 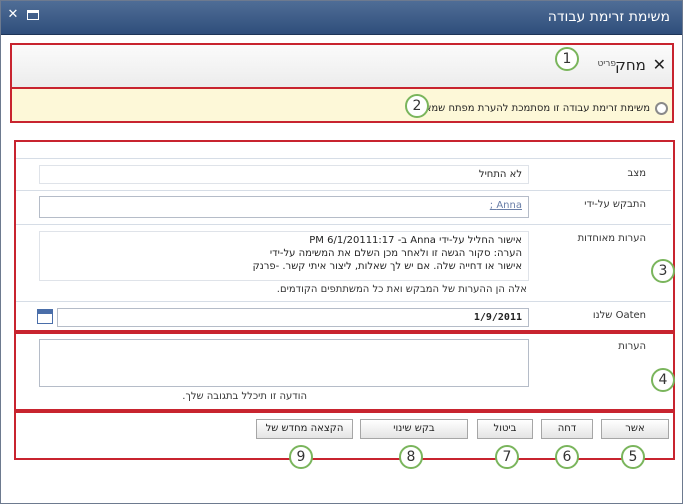 I want to click on approve-button: אשר, so click(x=635, y=429).